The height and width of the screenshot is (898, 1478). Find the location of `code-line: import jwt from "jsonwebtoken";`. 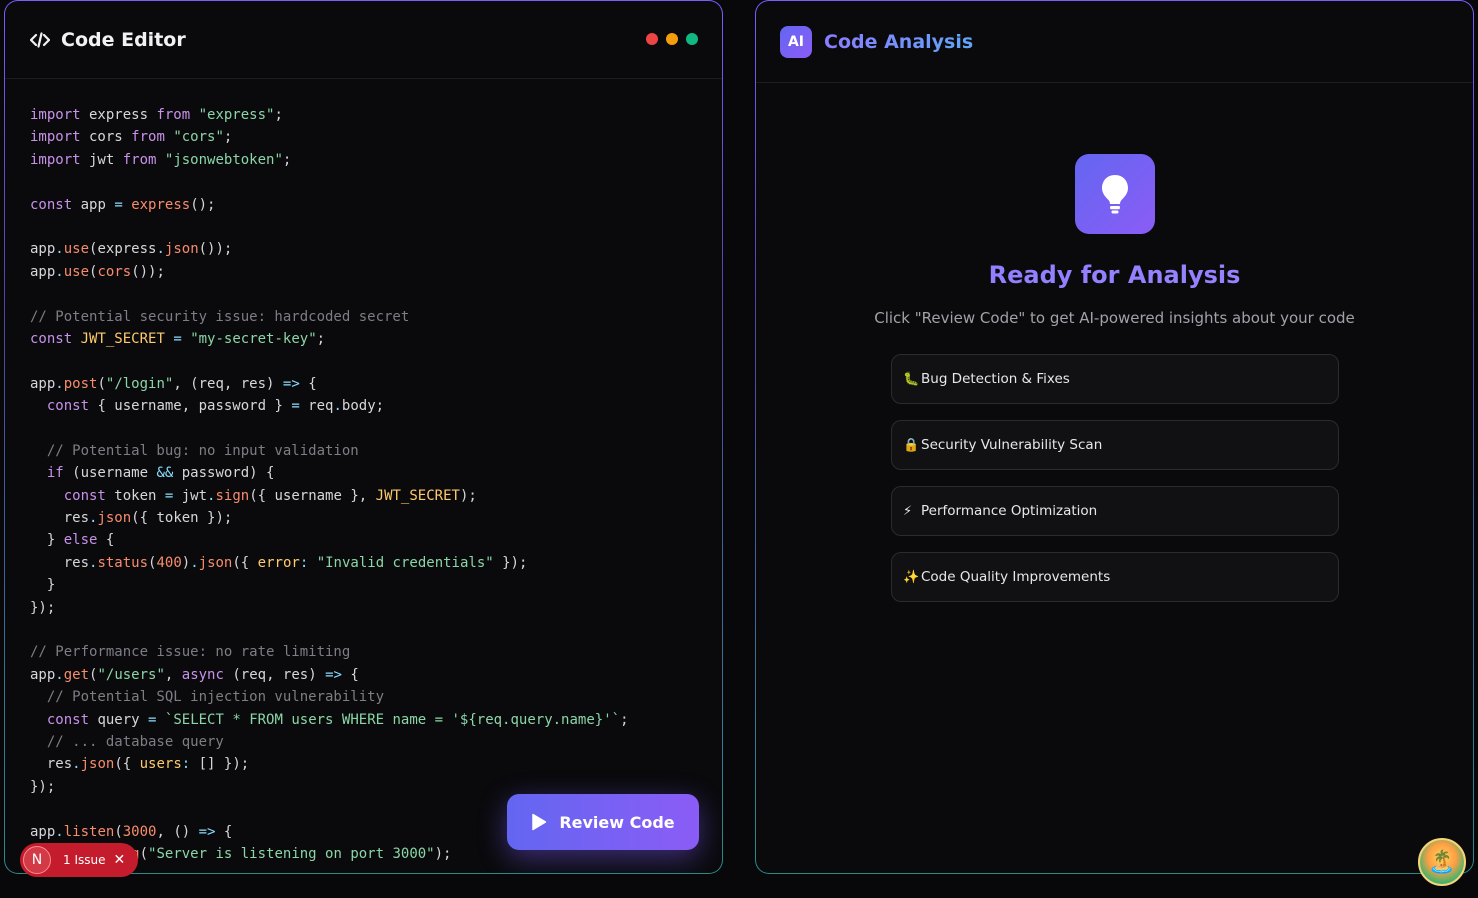

code-line: import jwt from "jsonwebtoken"; is located at coordinates (161, 159).